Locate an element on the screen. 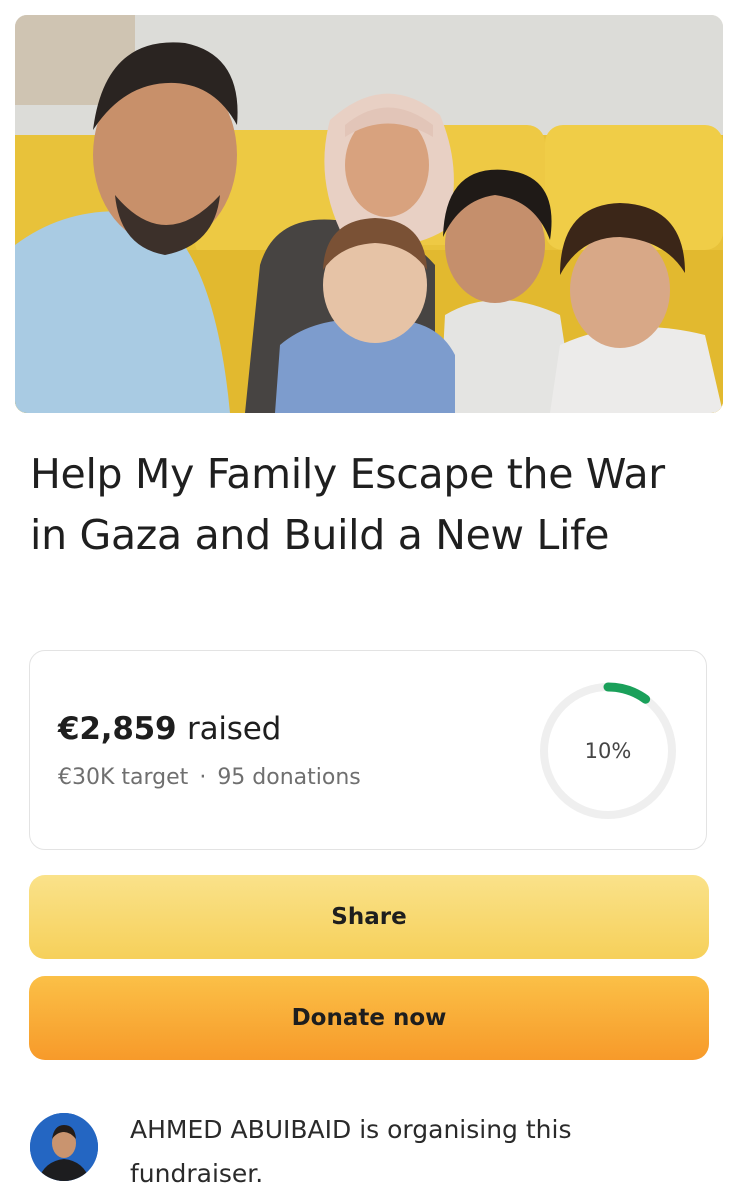 The width and height of the screenshot is (738, 1200). raised-summary: €2,859 raised is located at coordinates (169, 729).